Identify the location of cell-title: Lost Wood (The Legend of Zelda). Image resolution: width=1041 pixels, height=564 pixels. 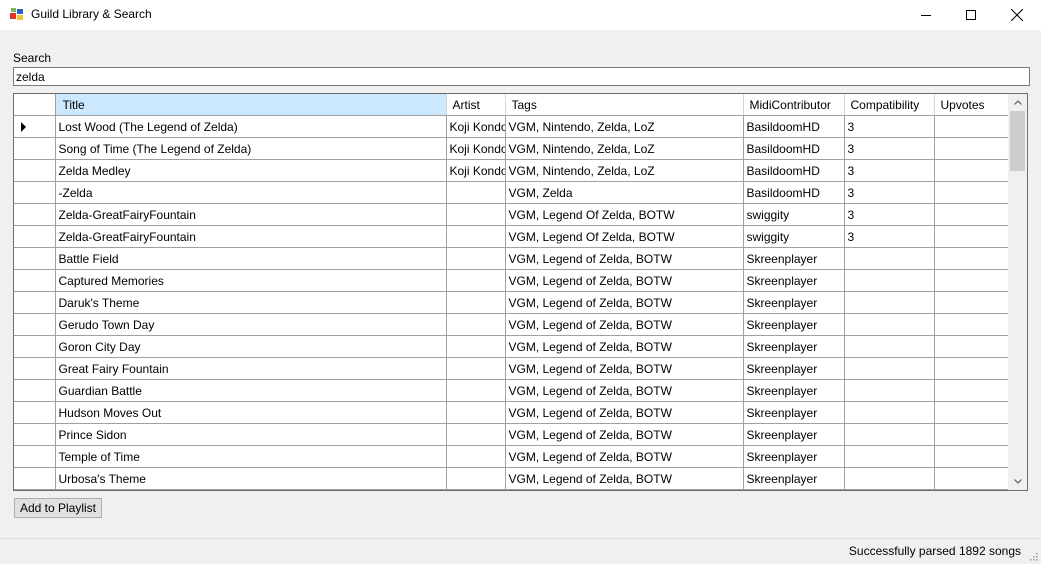
(251, 126).